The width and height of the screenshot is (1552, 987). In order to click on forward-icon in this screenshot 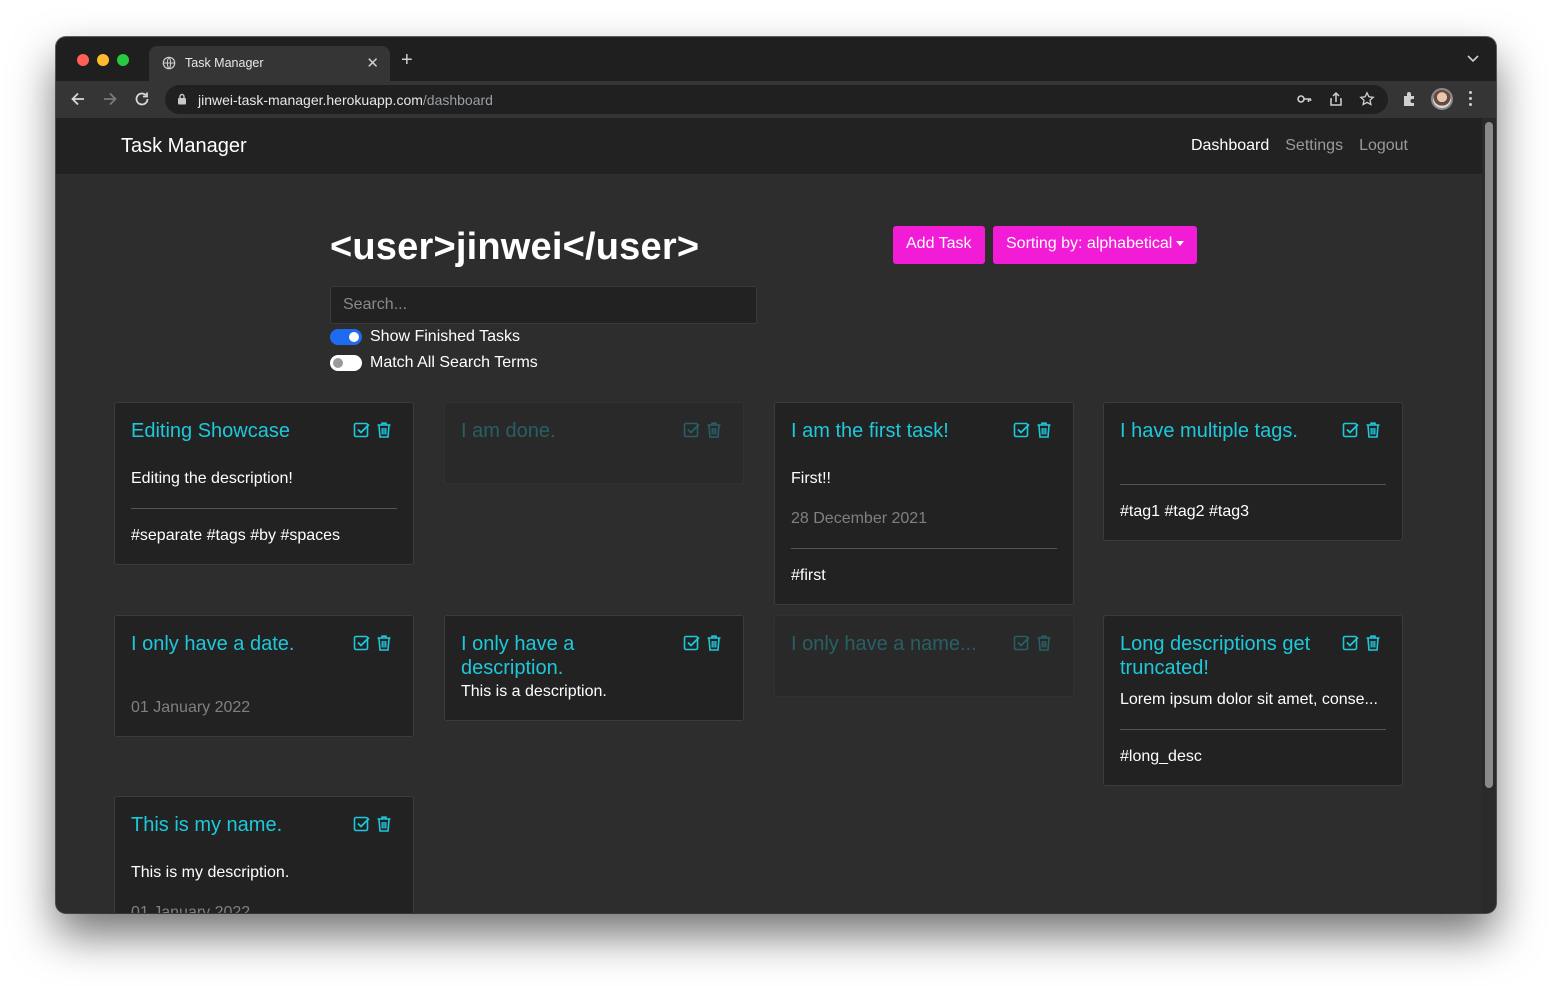, I will do `click(110, 99)`.